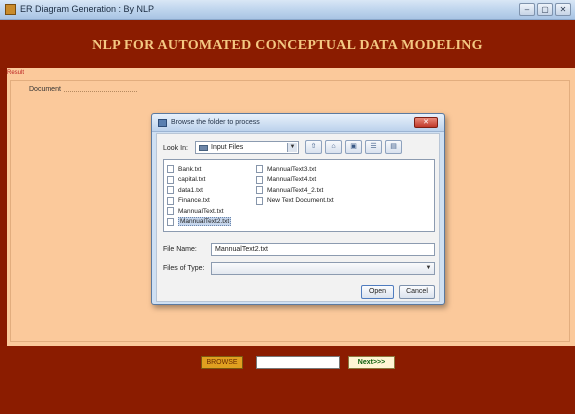 The width and height of the screenshot is (575, 414). Describe the element at coordinates (199, 190) in the screenshot. I see `list-item: data1.txt` at that location.